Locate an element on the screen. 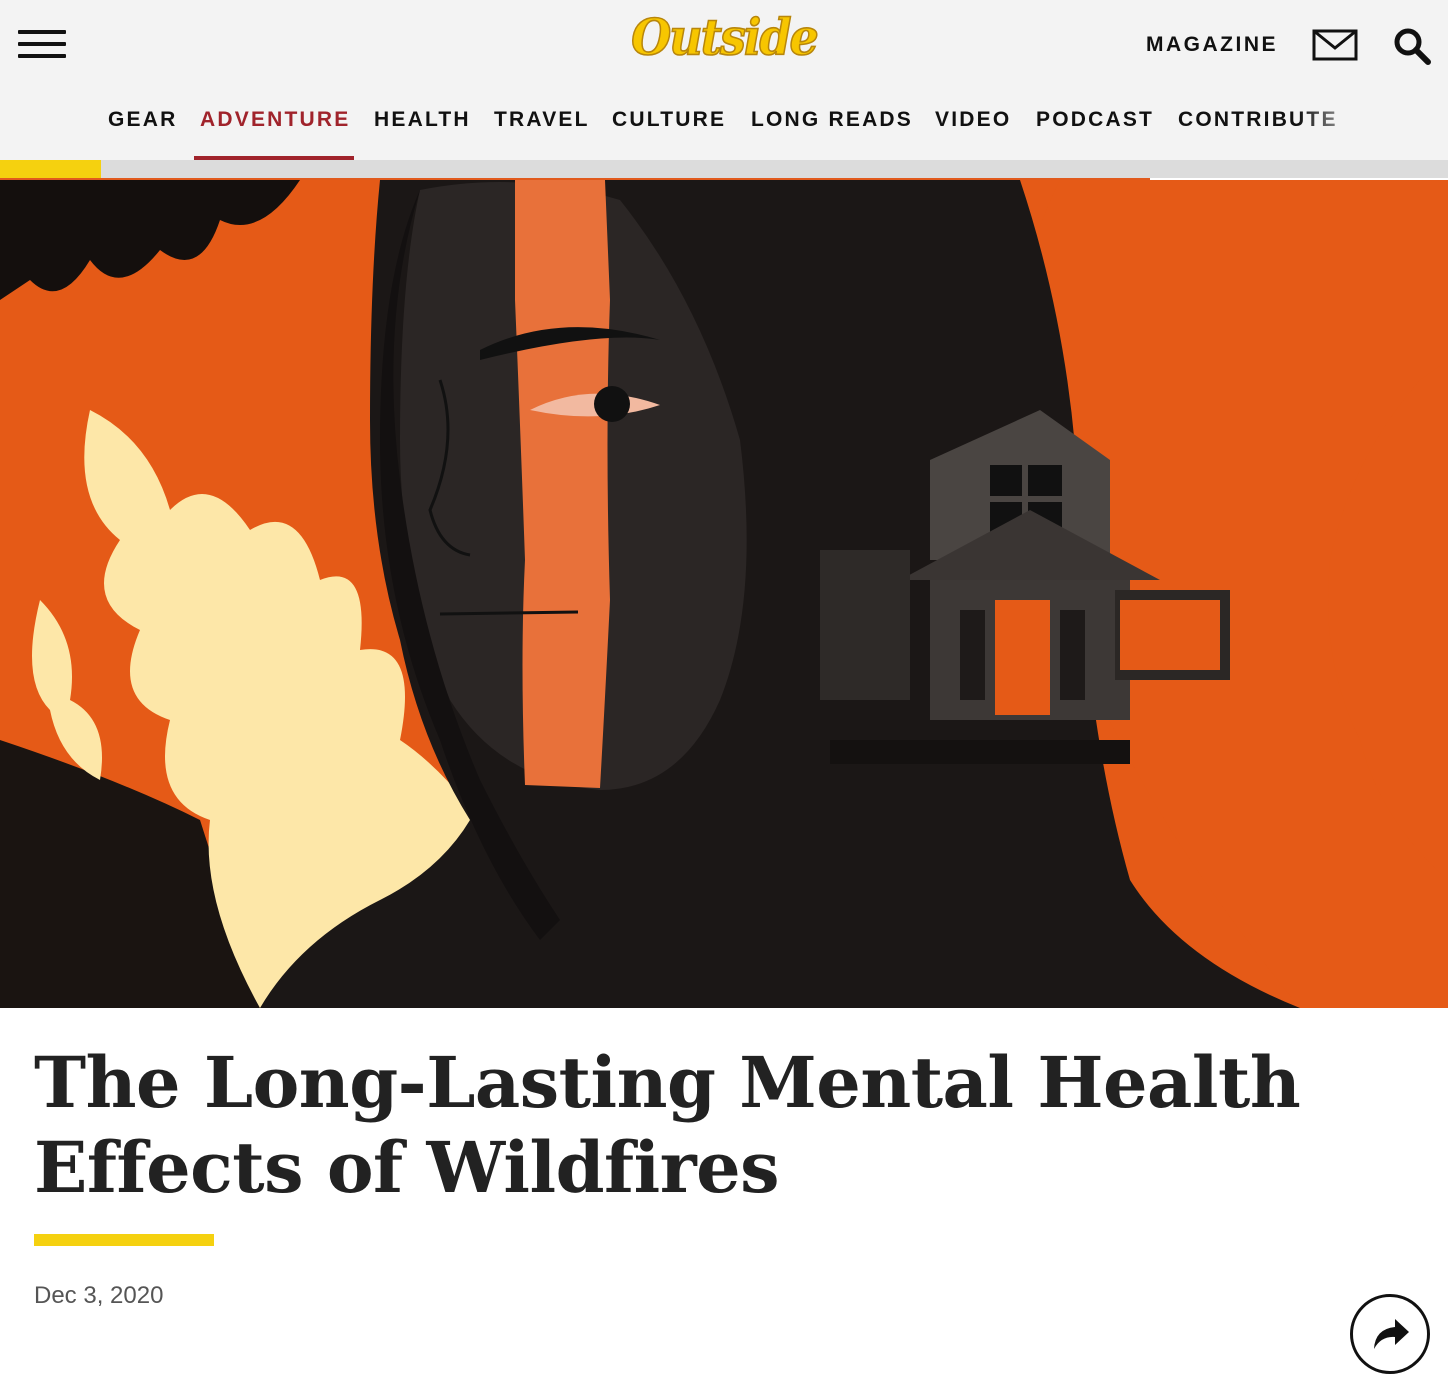  reading-progress-bar is located at coordinates (724, 169).